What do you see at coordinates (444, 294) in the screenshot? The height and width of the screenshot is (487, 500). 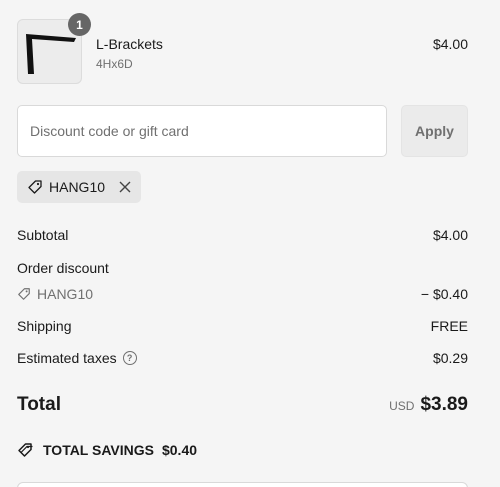 I see `discount-value: − $0.40` at bounding box center [444, 294].